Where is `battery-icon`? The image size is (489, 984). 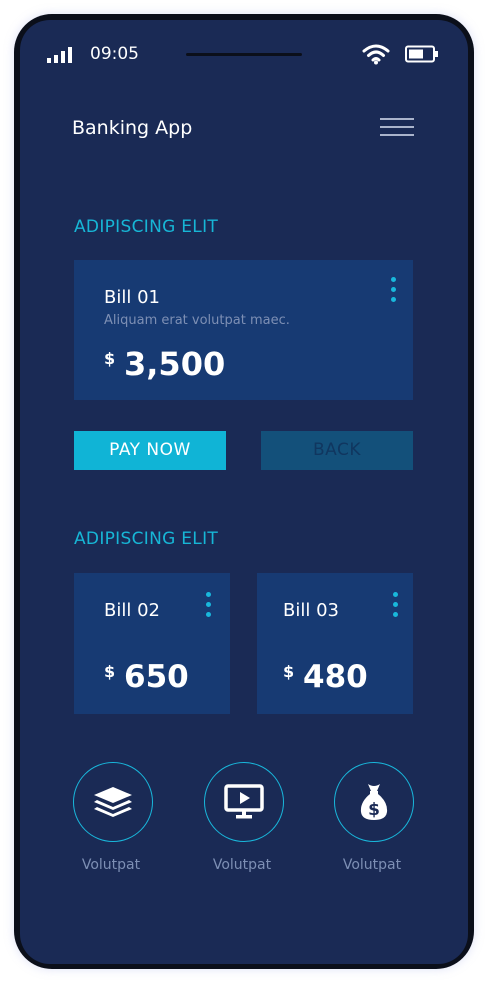 battery-icon is located at coordinates (421, 54).